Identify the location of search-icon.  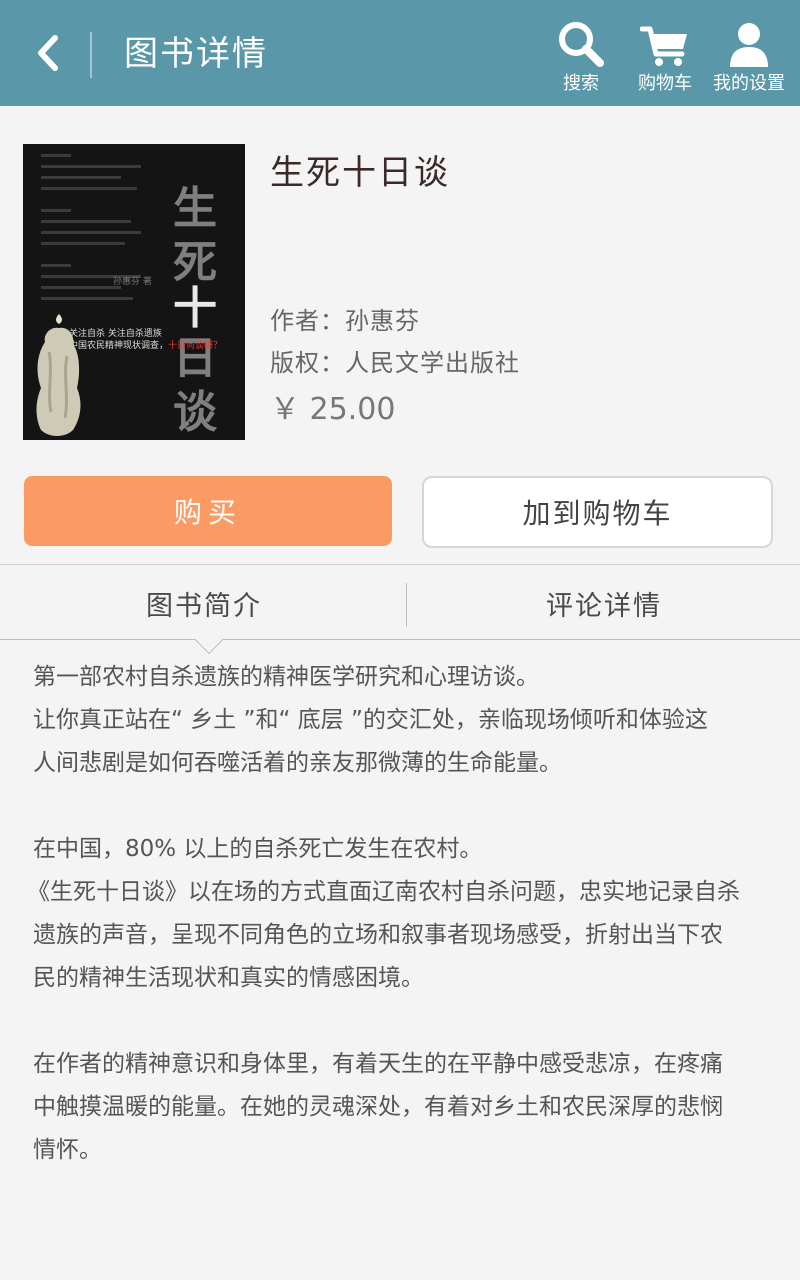
(581, 44).